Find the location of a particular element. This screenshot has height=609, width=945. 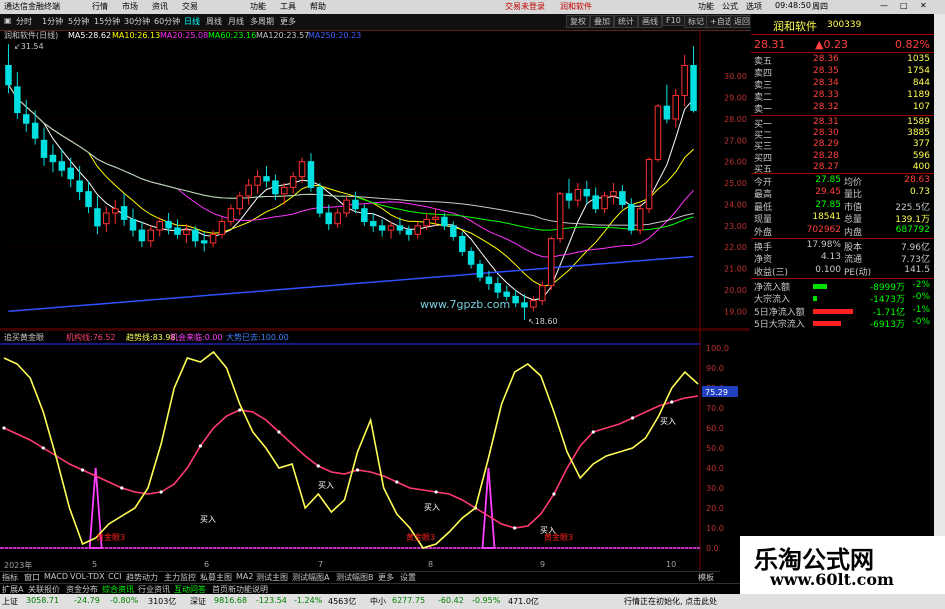

ask-price: 28.33 is located at coordinates (826, 95).